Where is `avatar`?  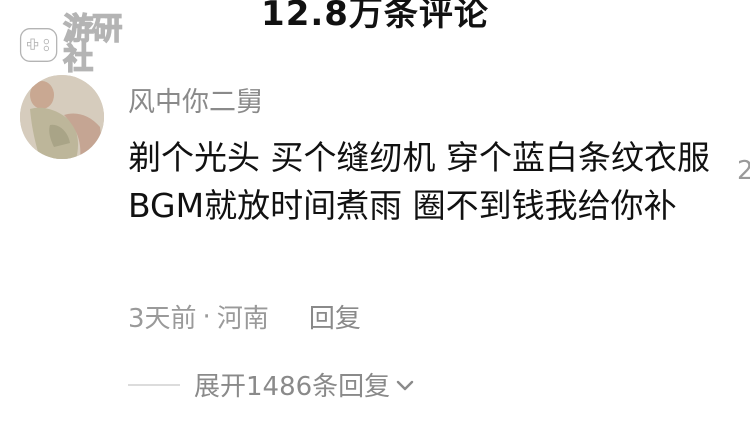 avatar is located at coordinates (62, 117).